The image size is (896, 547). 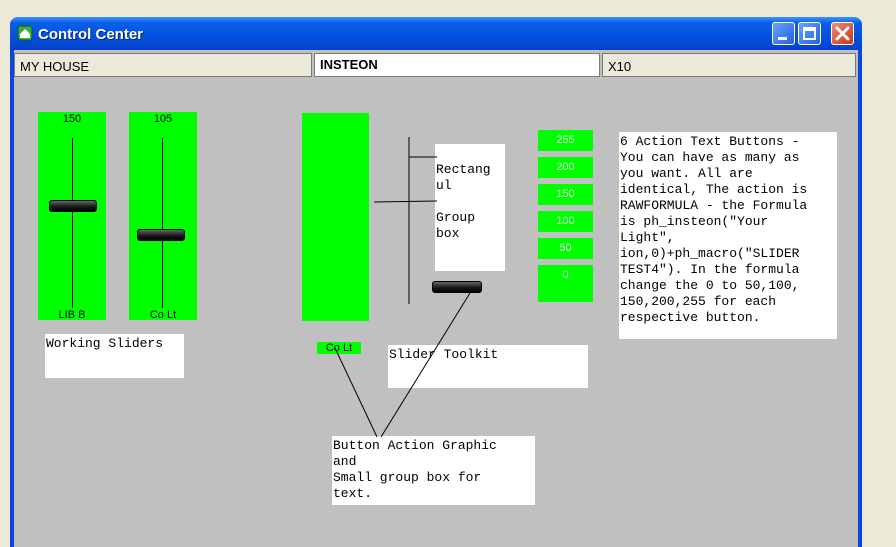 I want to click on maximize-icon, so click(x=809, y=33).